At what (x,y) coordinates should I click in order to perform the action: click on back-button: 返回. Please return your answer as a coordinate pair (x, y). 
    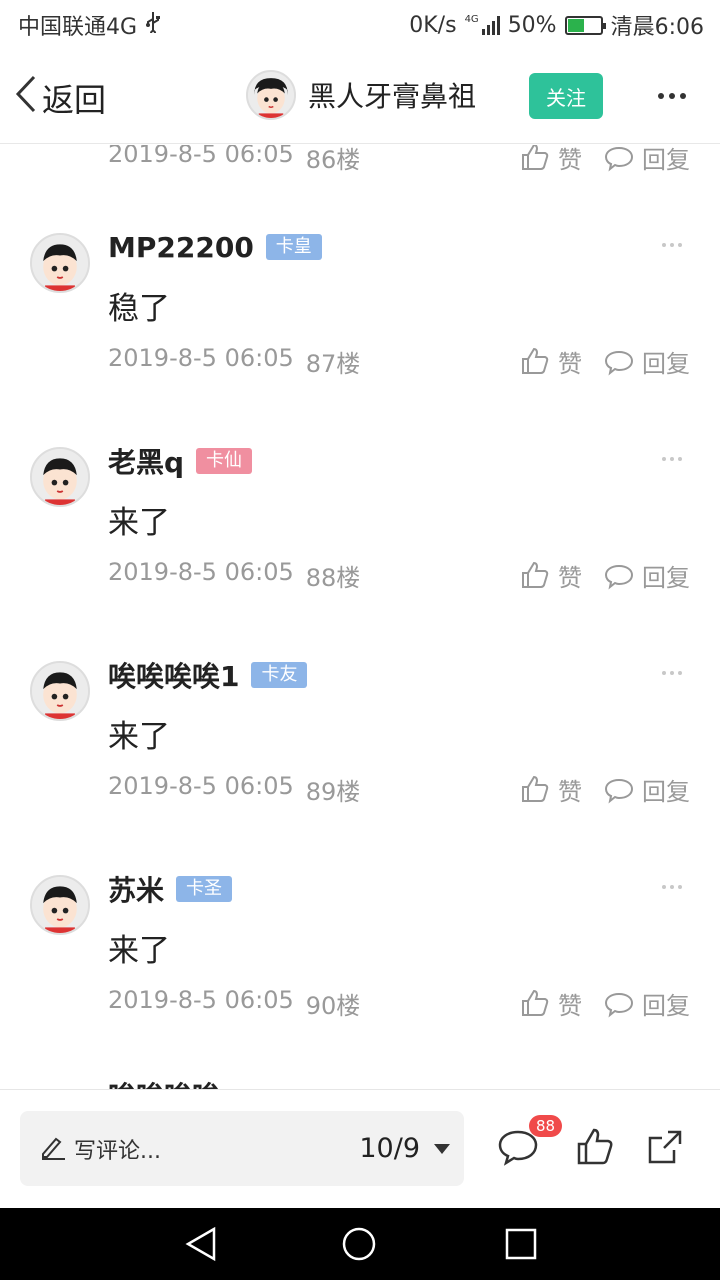
    Looking at the image, I should click on (60, 98).